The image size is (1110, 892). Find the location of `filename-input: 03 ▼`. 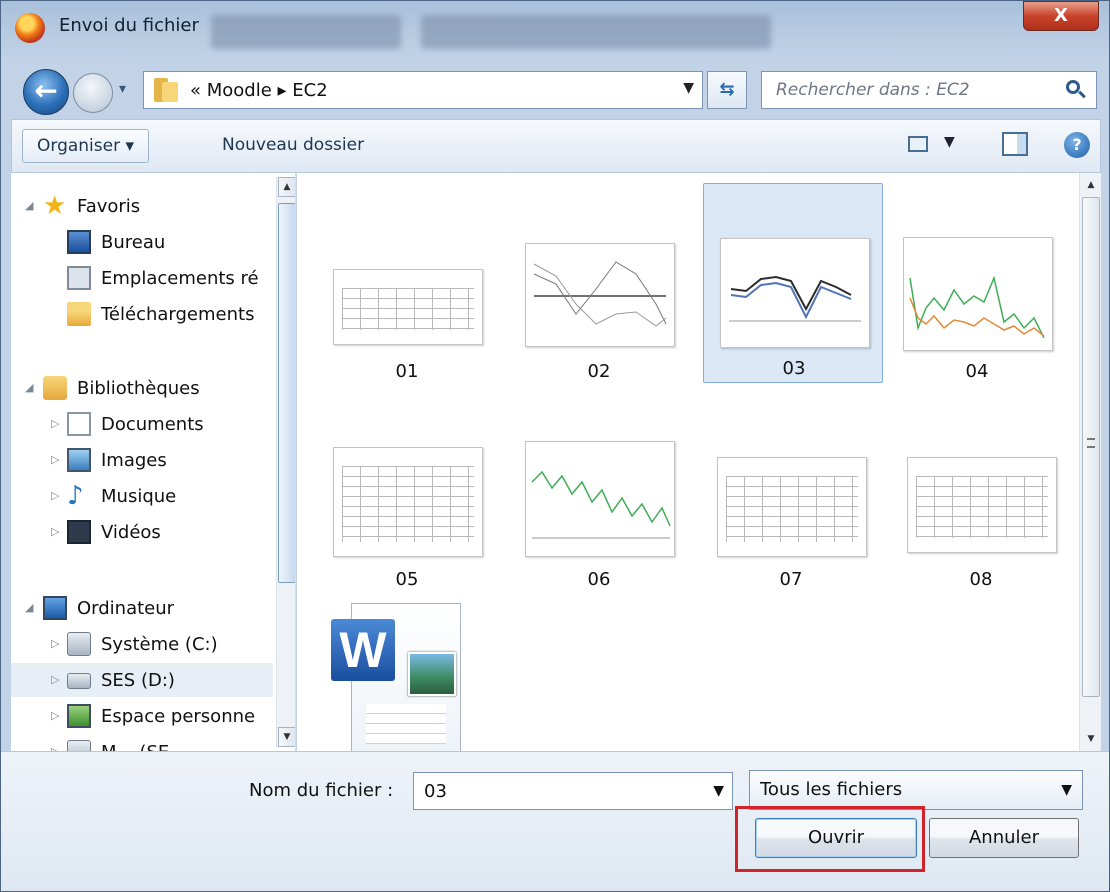

filename-input: 03 ▼ is located at coordinates (573, 791).